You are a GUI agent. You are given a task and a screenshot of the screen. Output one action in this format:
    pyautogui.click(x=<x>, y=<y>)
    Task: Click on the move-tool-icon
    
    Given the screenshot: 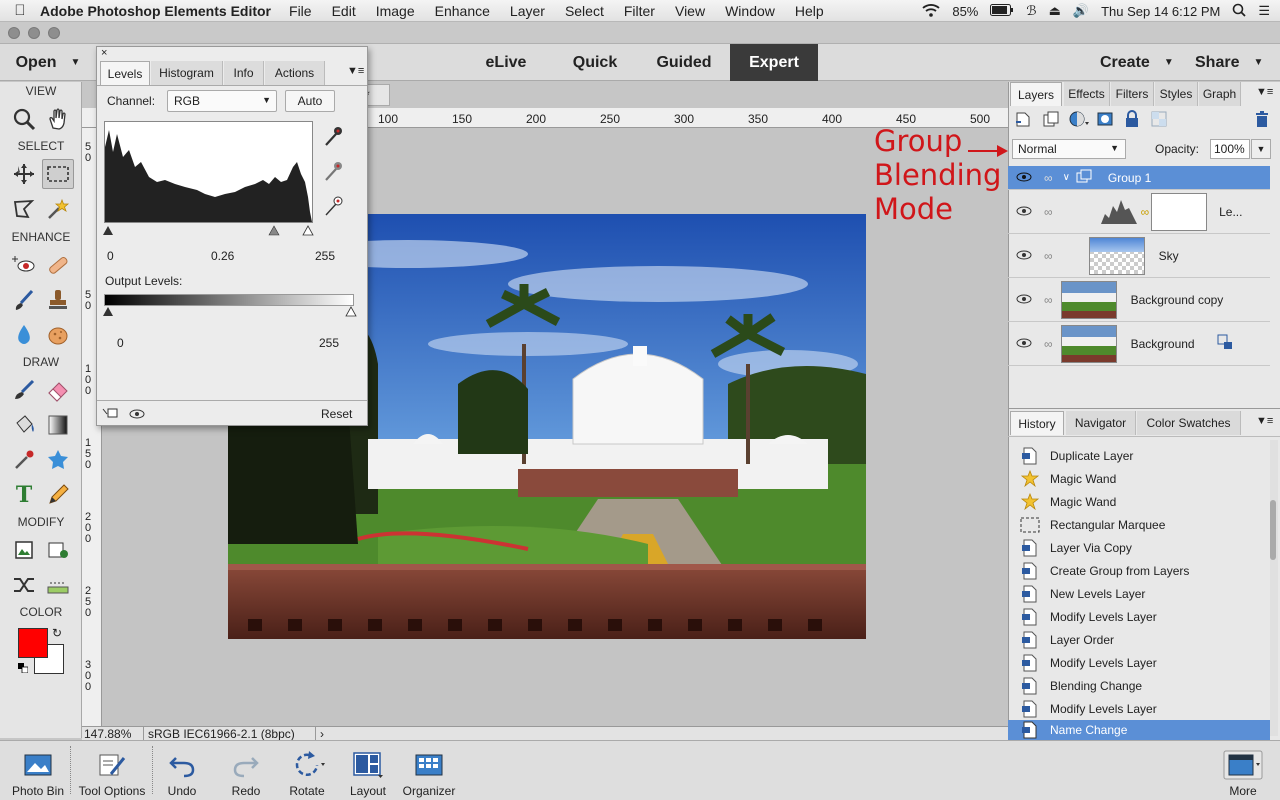 What is the action you would take?
    pyautogui.click(x=24, y=174)
    